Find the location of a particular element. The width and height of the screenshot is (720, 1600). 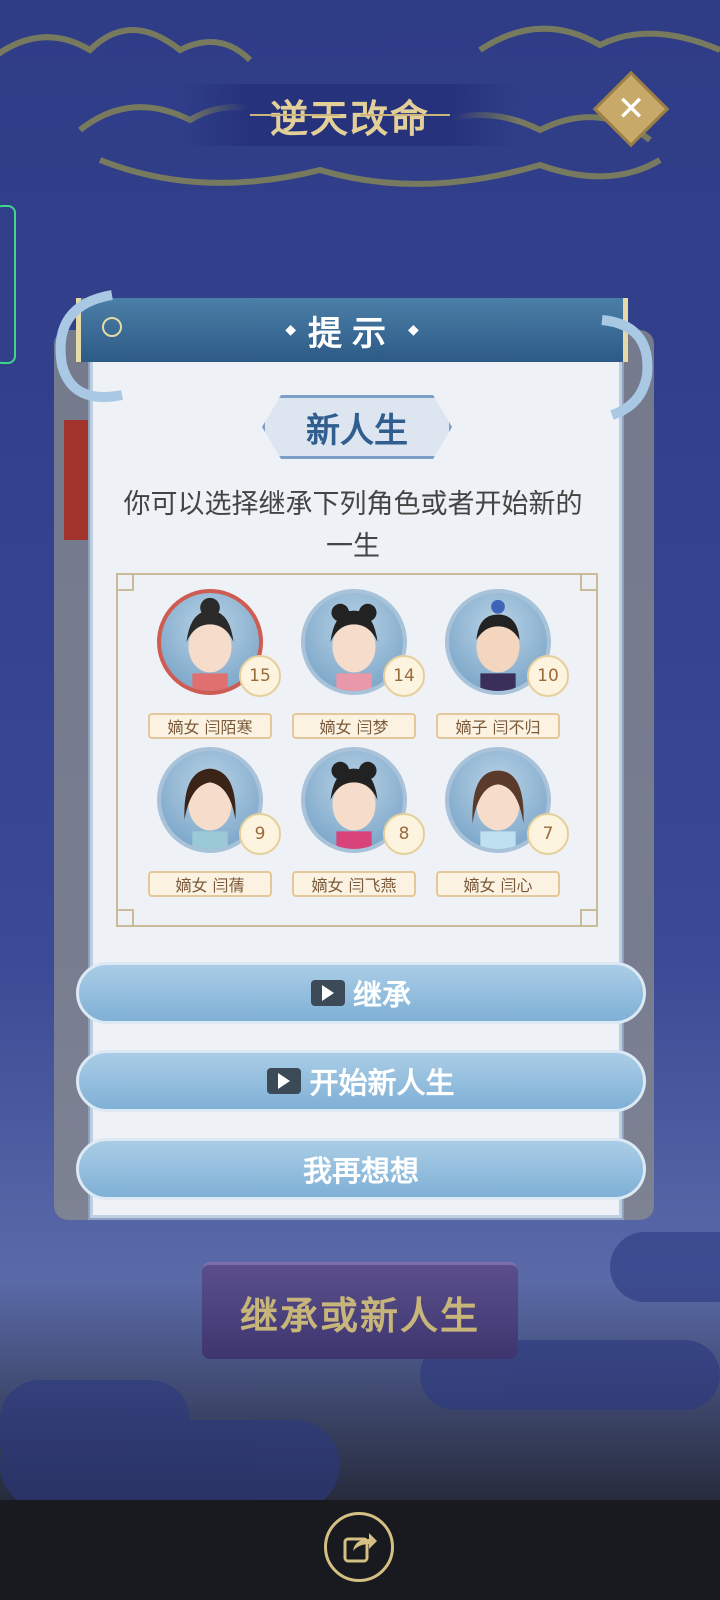

character-card: 9 嫡女 闫蒨 is located at coordinates (209, 827).